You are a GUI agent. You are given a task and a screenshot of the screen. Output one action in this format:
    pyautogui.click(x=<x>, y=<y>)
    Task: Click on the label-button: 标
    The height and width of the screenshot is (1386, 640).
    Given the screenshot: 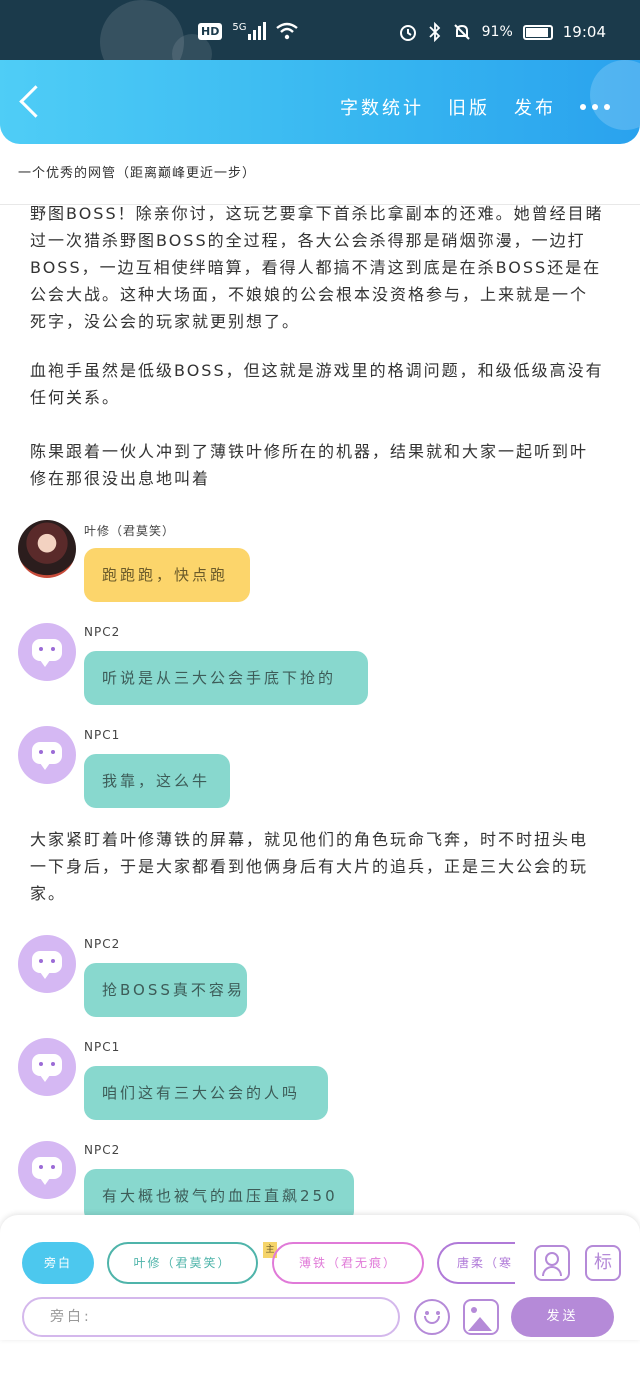 What is the action you would take?
    pyautogui.click(x=603, y=1263)
    